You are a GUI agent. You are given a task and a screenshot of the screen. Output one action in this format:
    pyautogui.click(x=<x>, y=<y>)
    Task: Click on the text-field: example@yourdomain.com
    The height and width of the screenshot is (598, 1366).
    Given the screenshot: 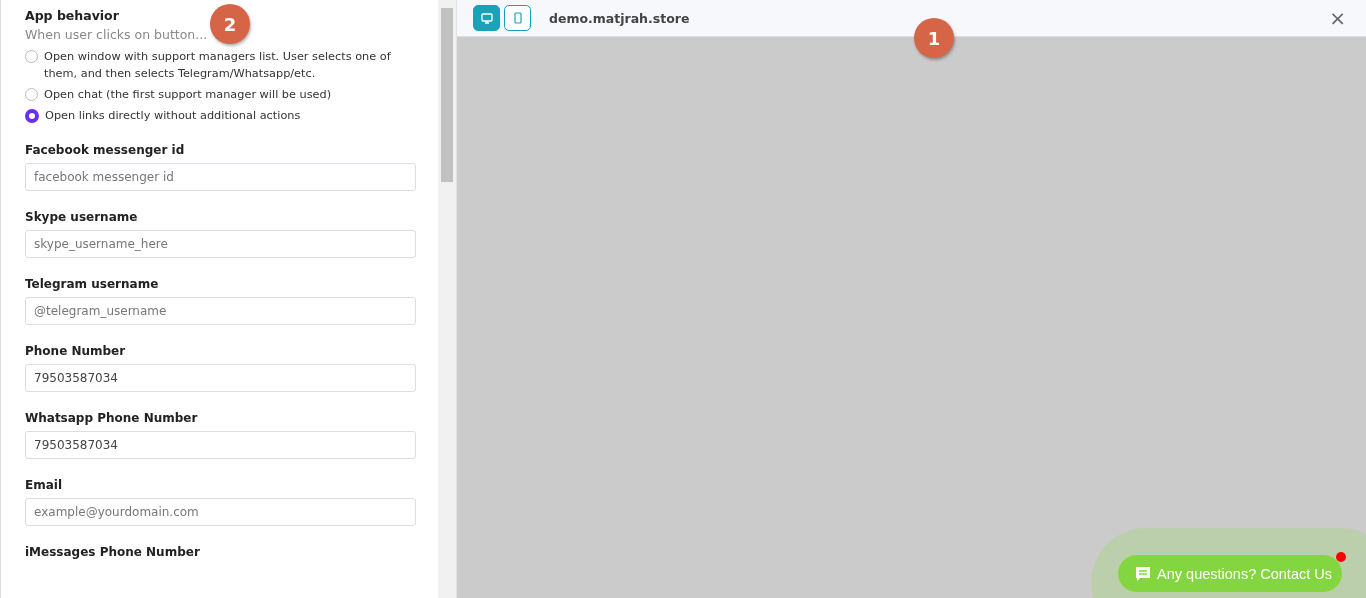 What is the action you would take?
    pyautogui.click(x=220, y=512)
    